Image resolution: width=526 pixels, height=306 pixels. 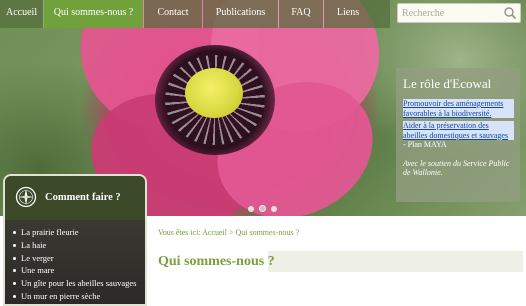 What do you see at coordinates (75, 232) in the screenshot?
I see `sidebar-item-prairie: La prairie fleurie` at bounding box center [75, 232].